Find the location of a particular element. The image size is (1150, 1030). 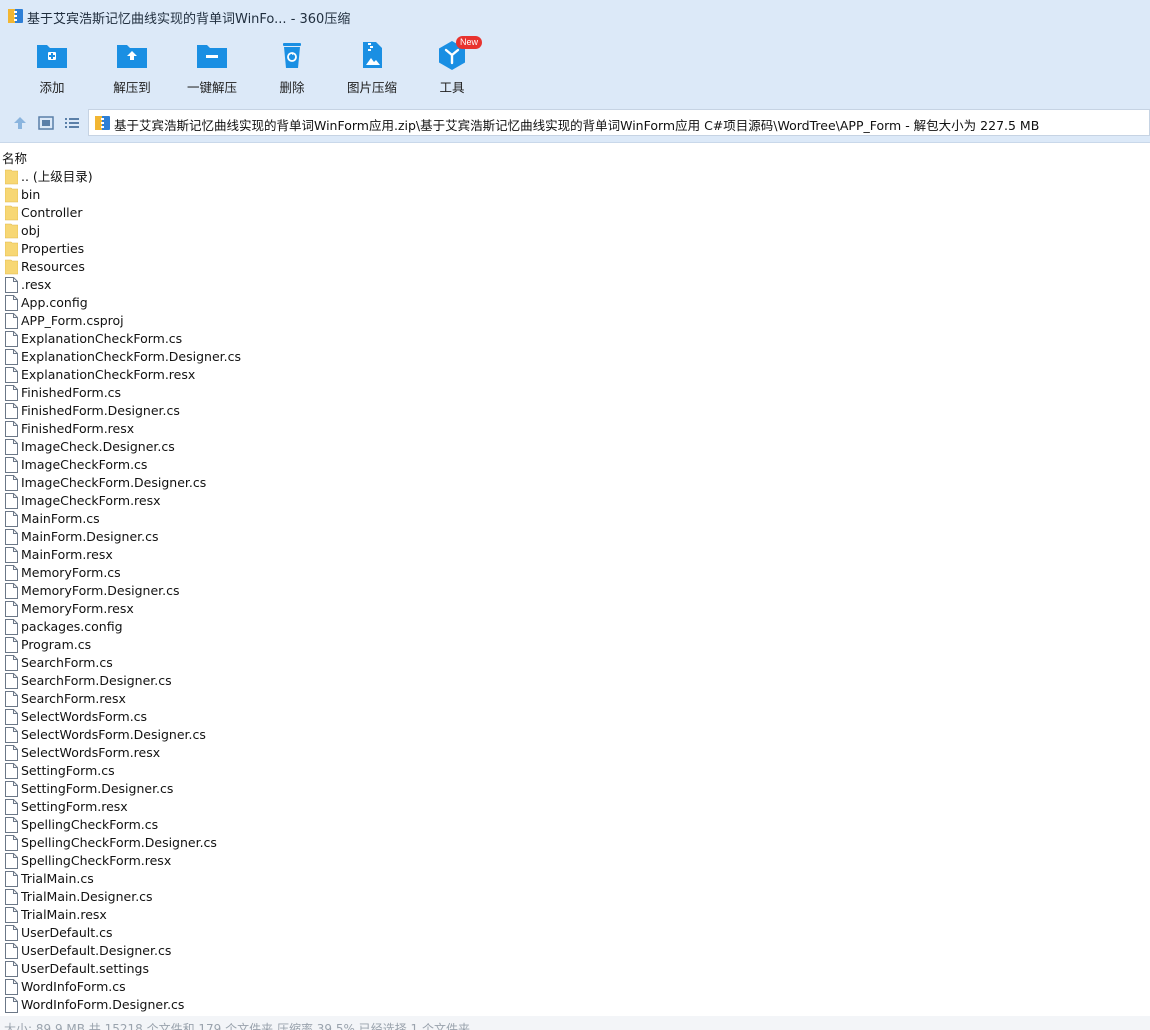

toolbar: 添加 解压到 一键解压 删除 图片压缩 New 工具 is located at coordinates (575, 68).